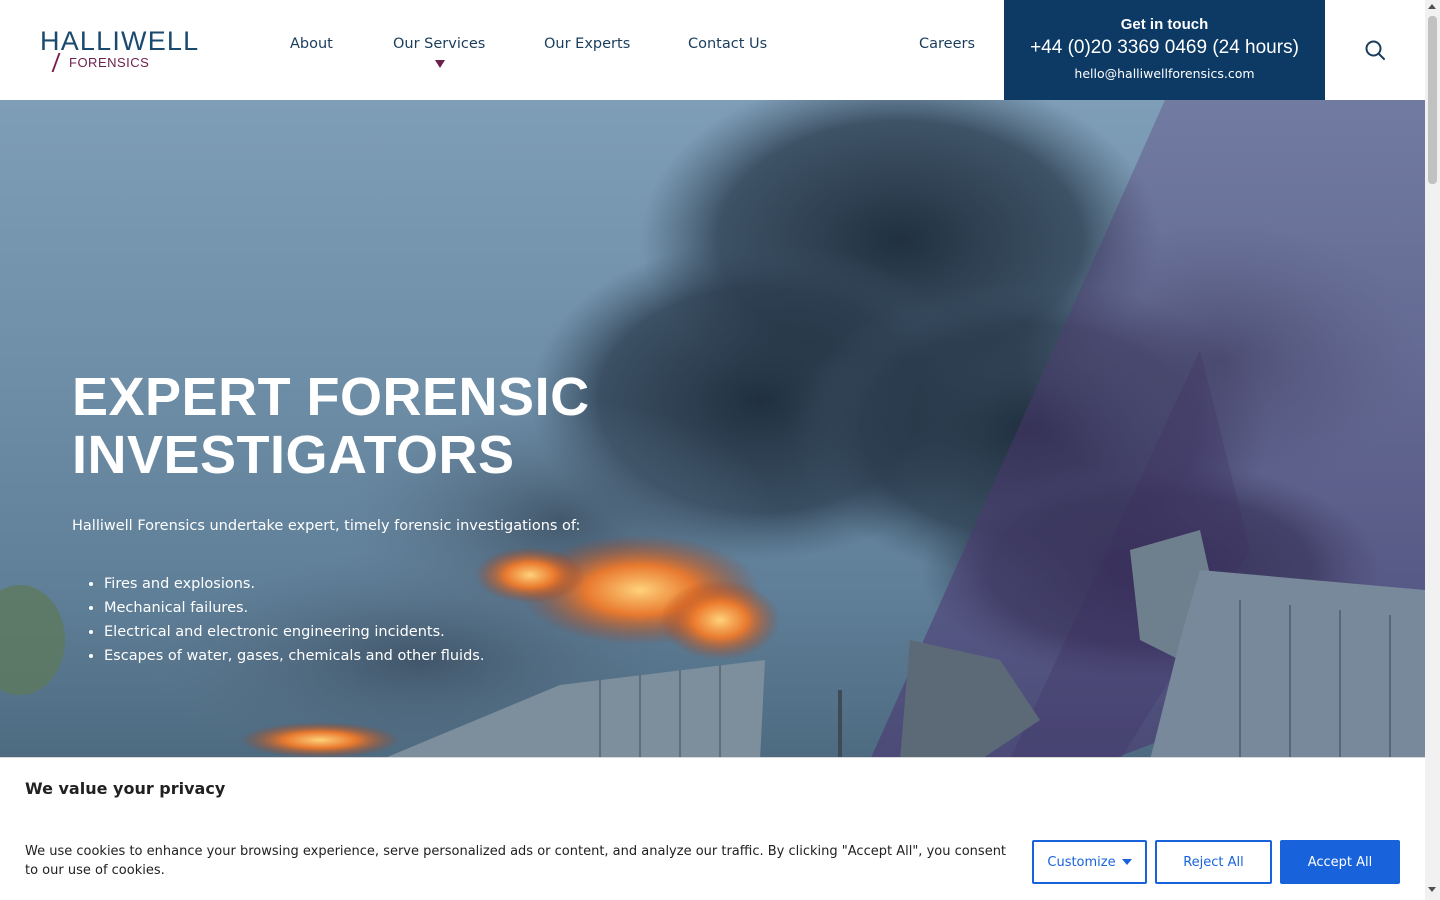 The width and height of the screenshot is (1440, 900). Describe the element at coordinates (1432, 889) in the screenshot. I see `scroll-down-arrow-icon` at that location.